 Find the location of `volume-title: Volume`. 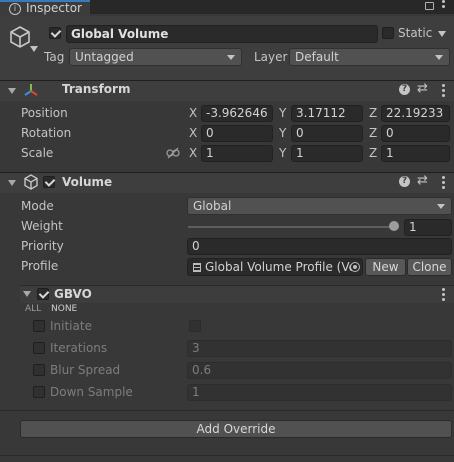

volume-title: Volume is located at coordinates (87, 182).